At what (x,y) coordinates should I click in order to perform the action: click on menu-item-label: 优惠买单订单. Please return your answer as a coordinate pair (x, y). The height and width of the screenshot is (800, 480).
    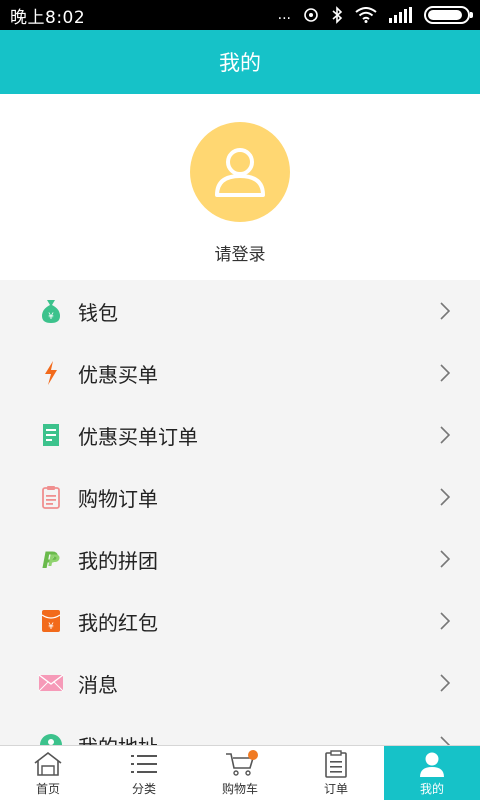
    Looking at the image, I should click on (138, 436).